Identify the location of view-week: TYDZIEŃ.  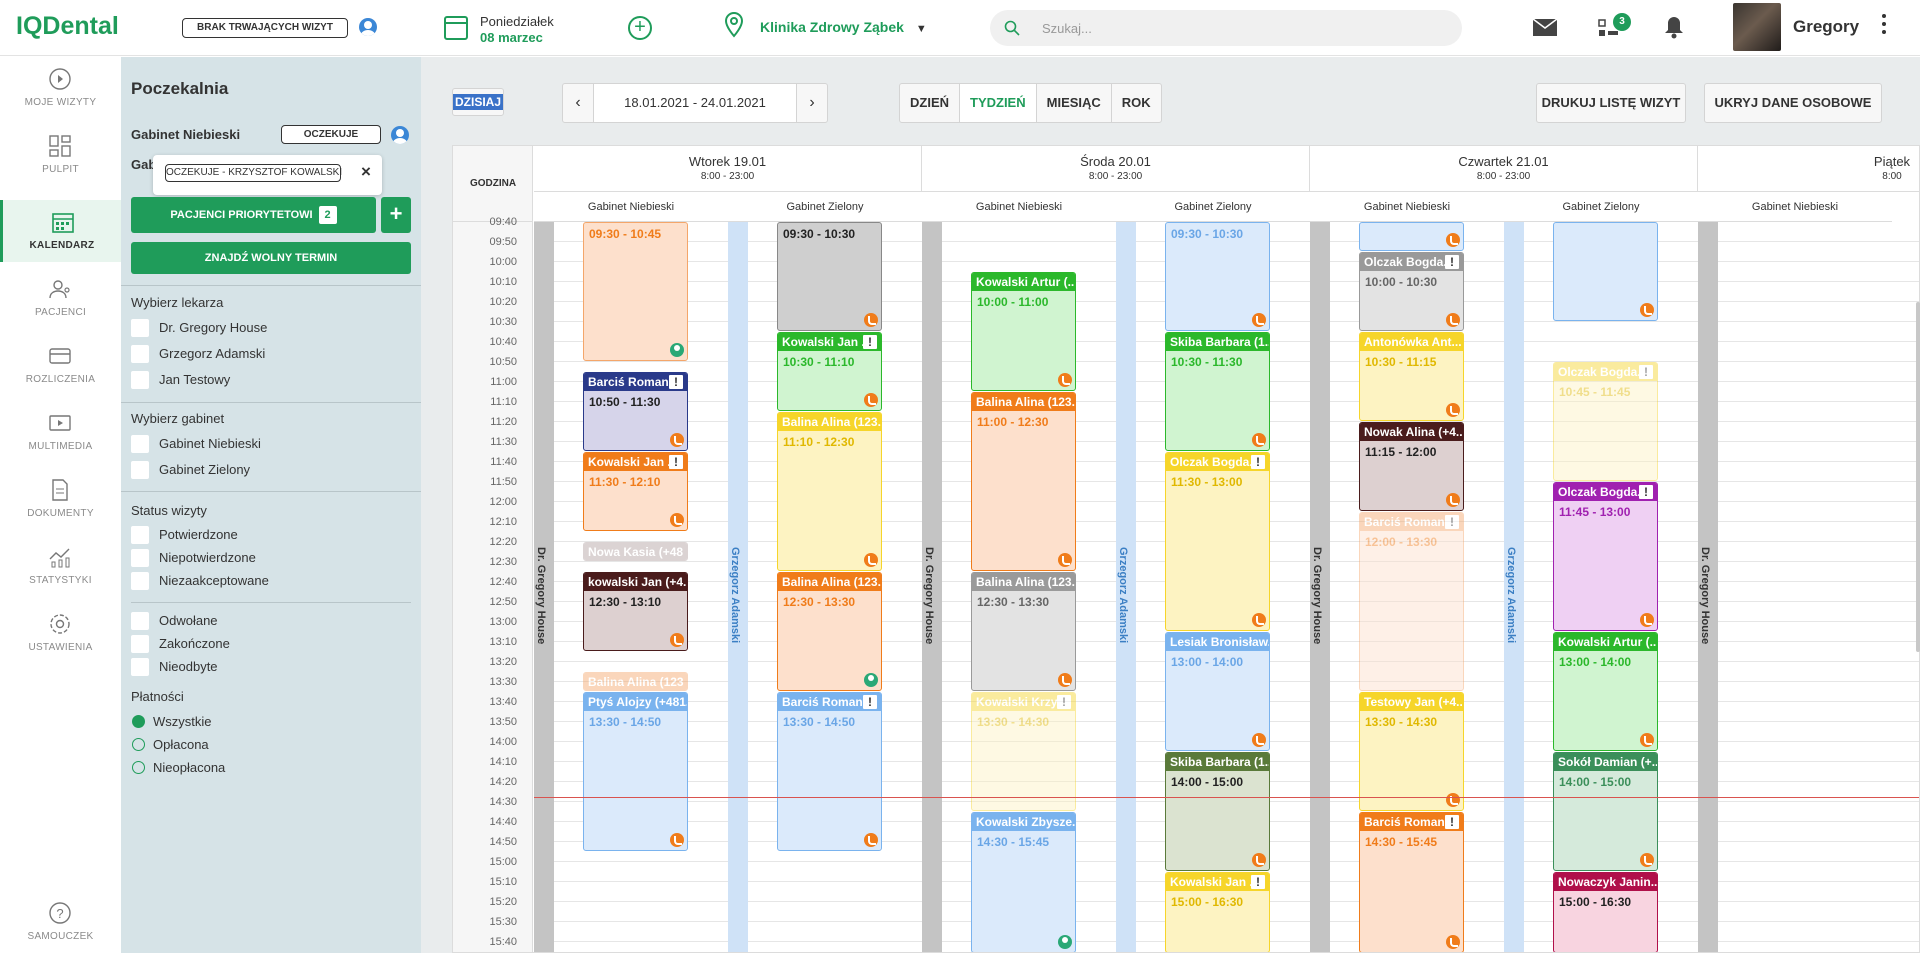
(998, 103).